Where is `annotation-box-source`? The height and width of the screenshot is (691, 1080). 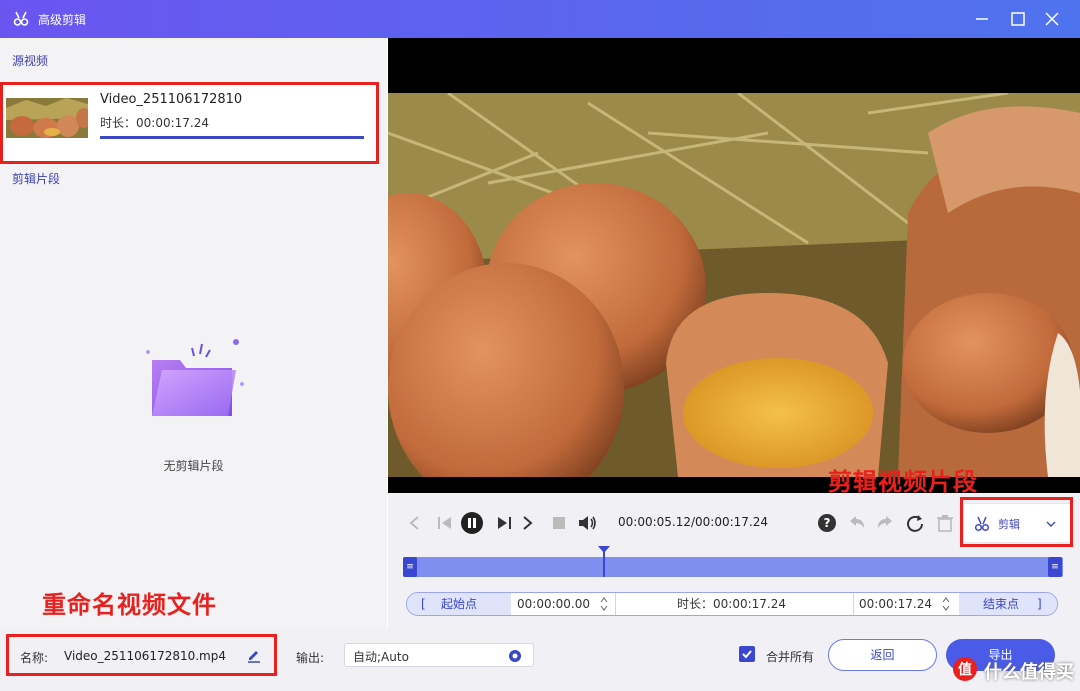 annotation-box-source is located at coordinates (189, 123).